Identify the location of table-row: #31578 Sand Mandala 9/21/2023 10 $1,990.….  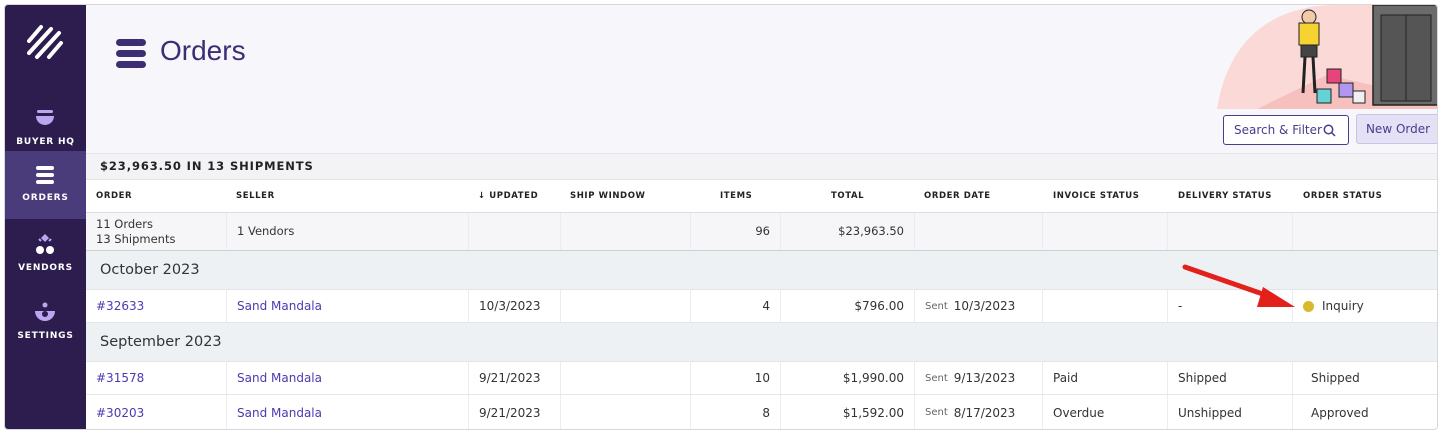
(761, 378).